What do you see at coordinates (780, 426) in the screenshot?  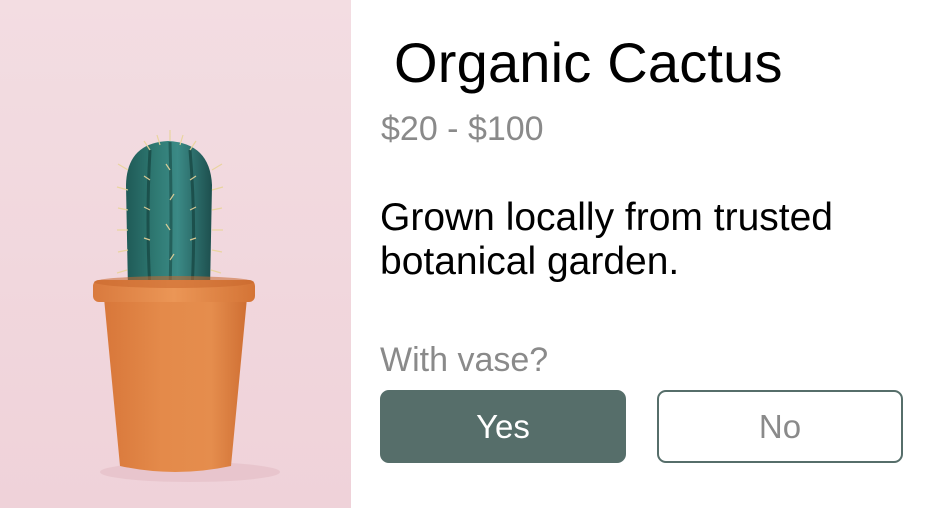 I see `no-button: No` at bounding box center [780, 426].